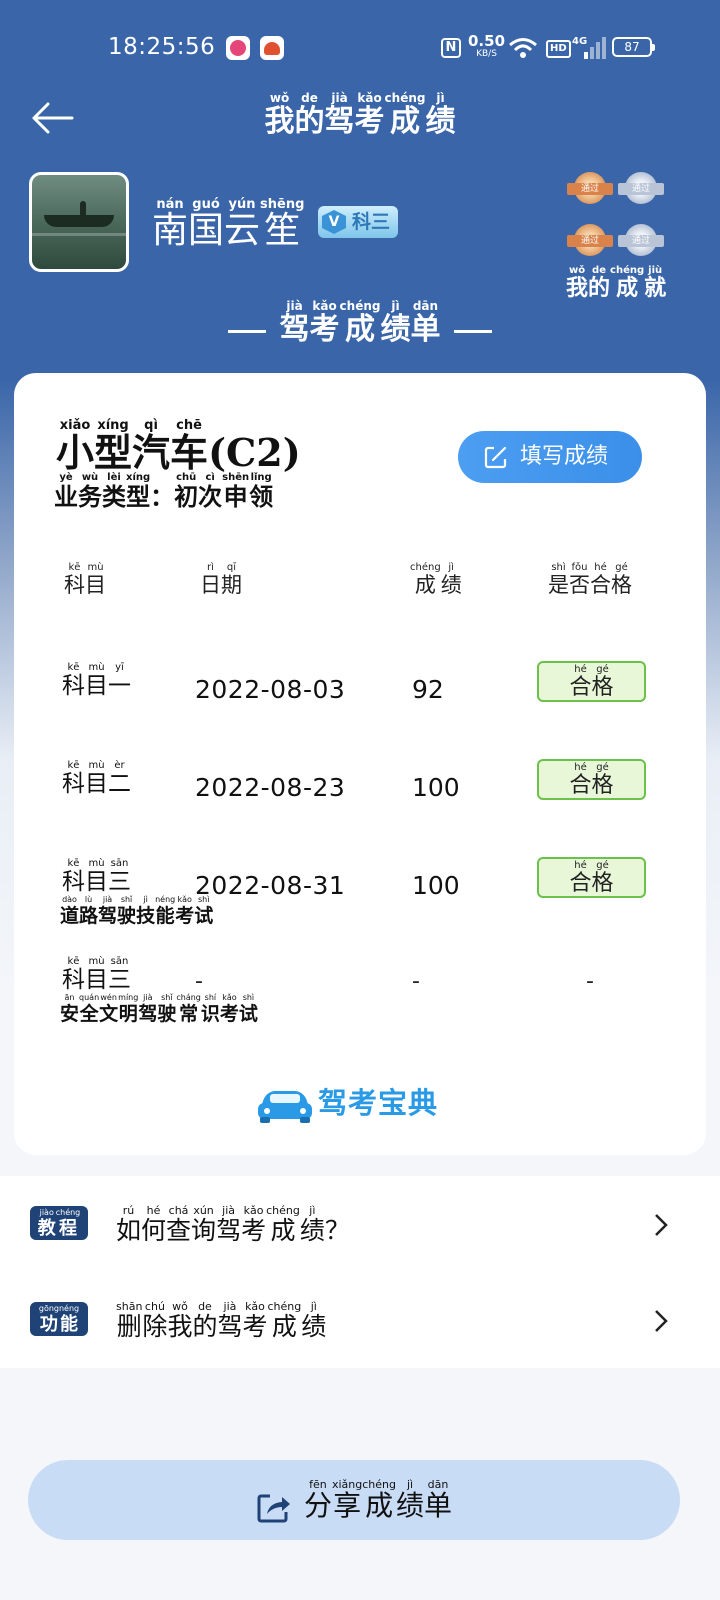 This screenshot has height=1600, width=720. I want to click on battery-icon: 87, so click(633, 47).